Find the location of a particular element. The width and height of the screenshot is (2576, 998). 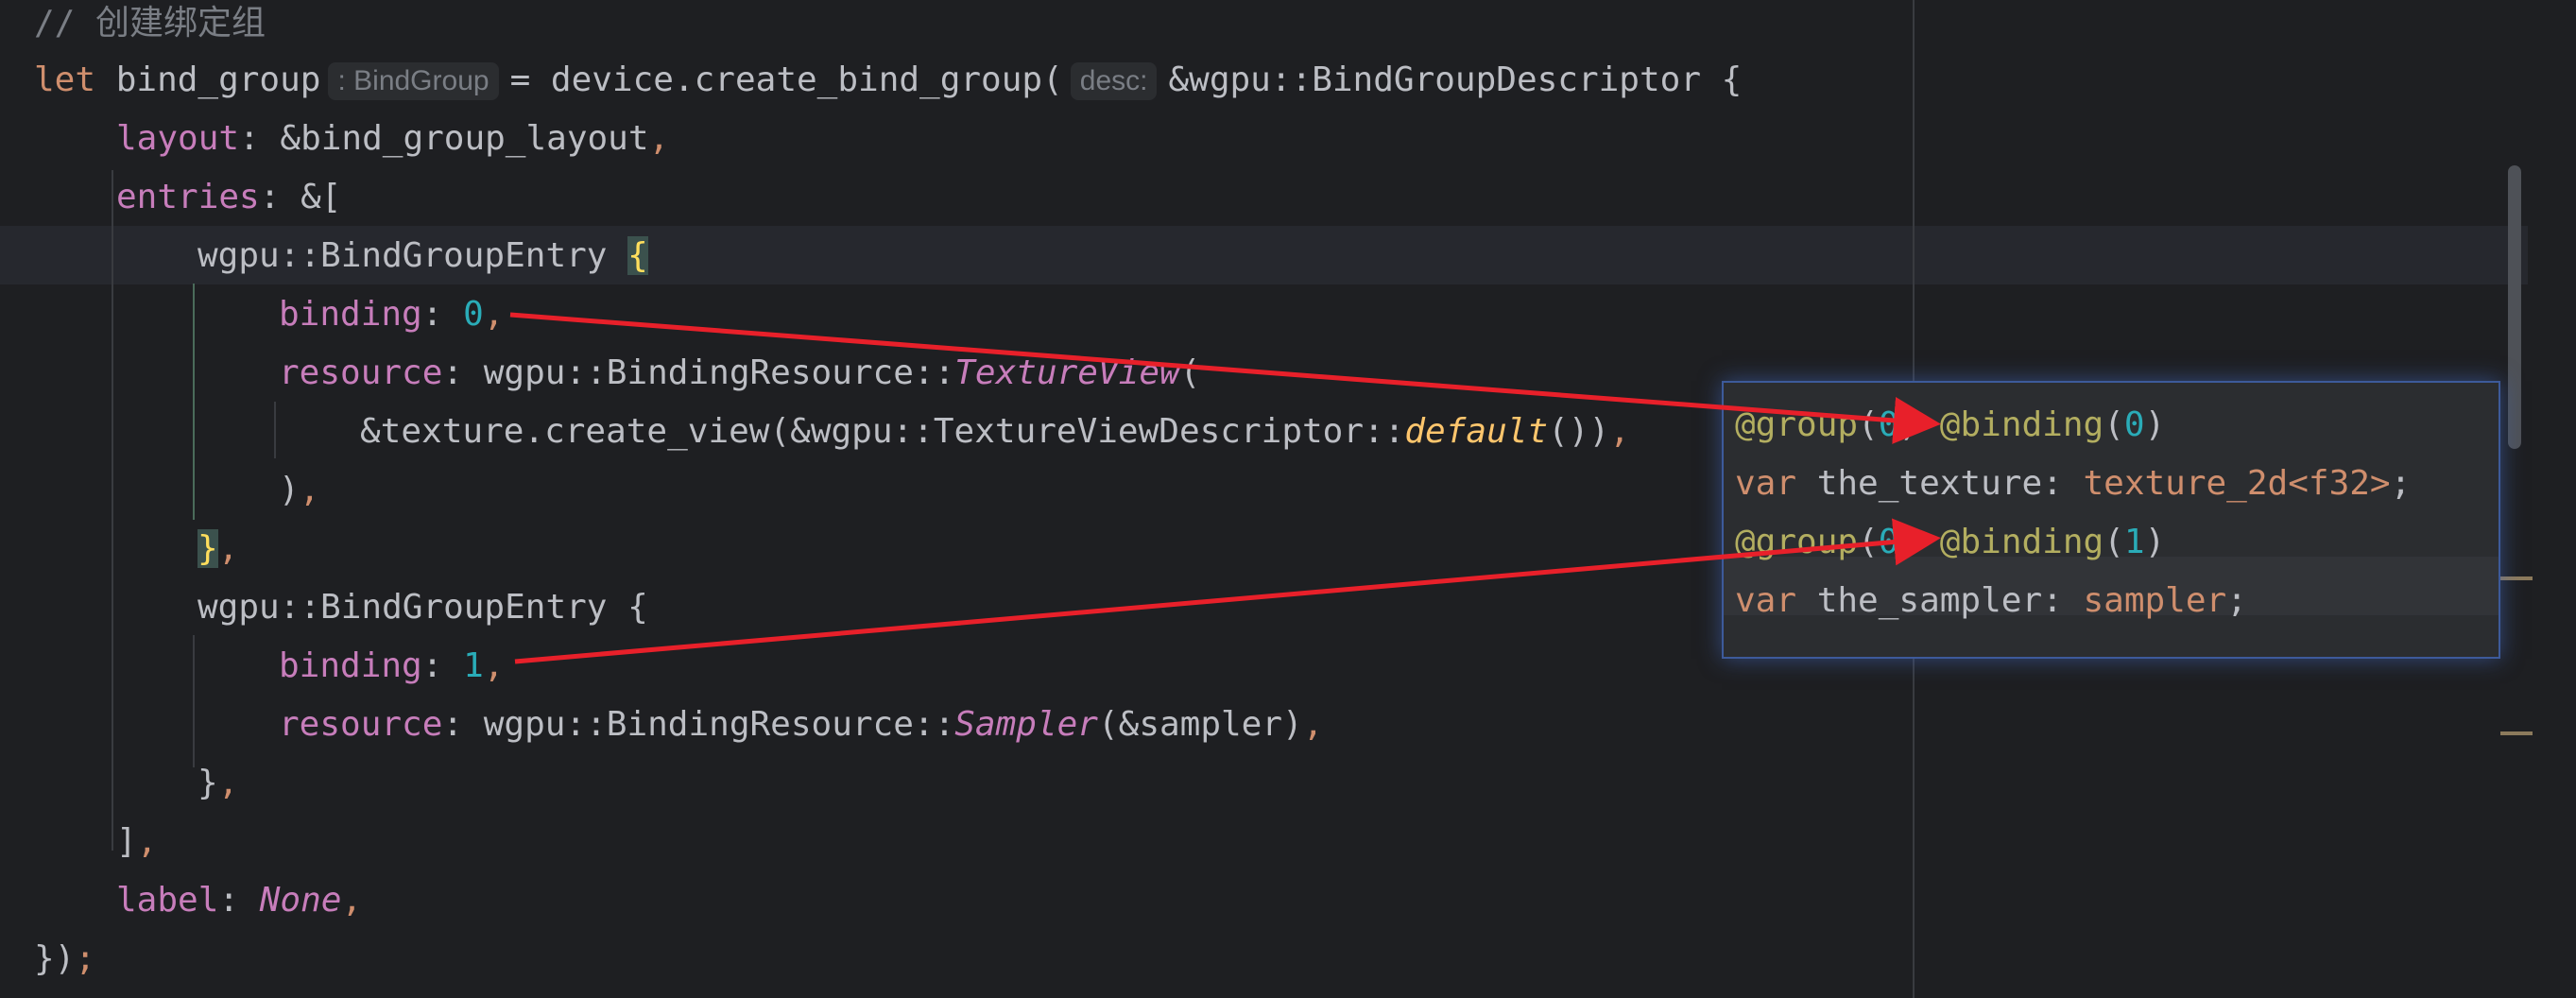

code-line-close-brace: }, is located at coordinates (217, 549).